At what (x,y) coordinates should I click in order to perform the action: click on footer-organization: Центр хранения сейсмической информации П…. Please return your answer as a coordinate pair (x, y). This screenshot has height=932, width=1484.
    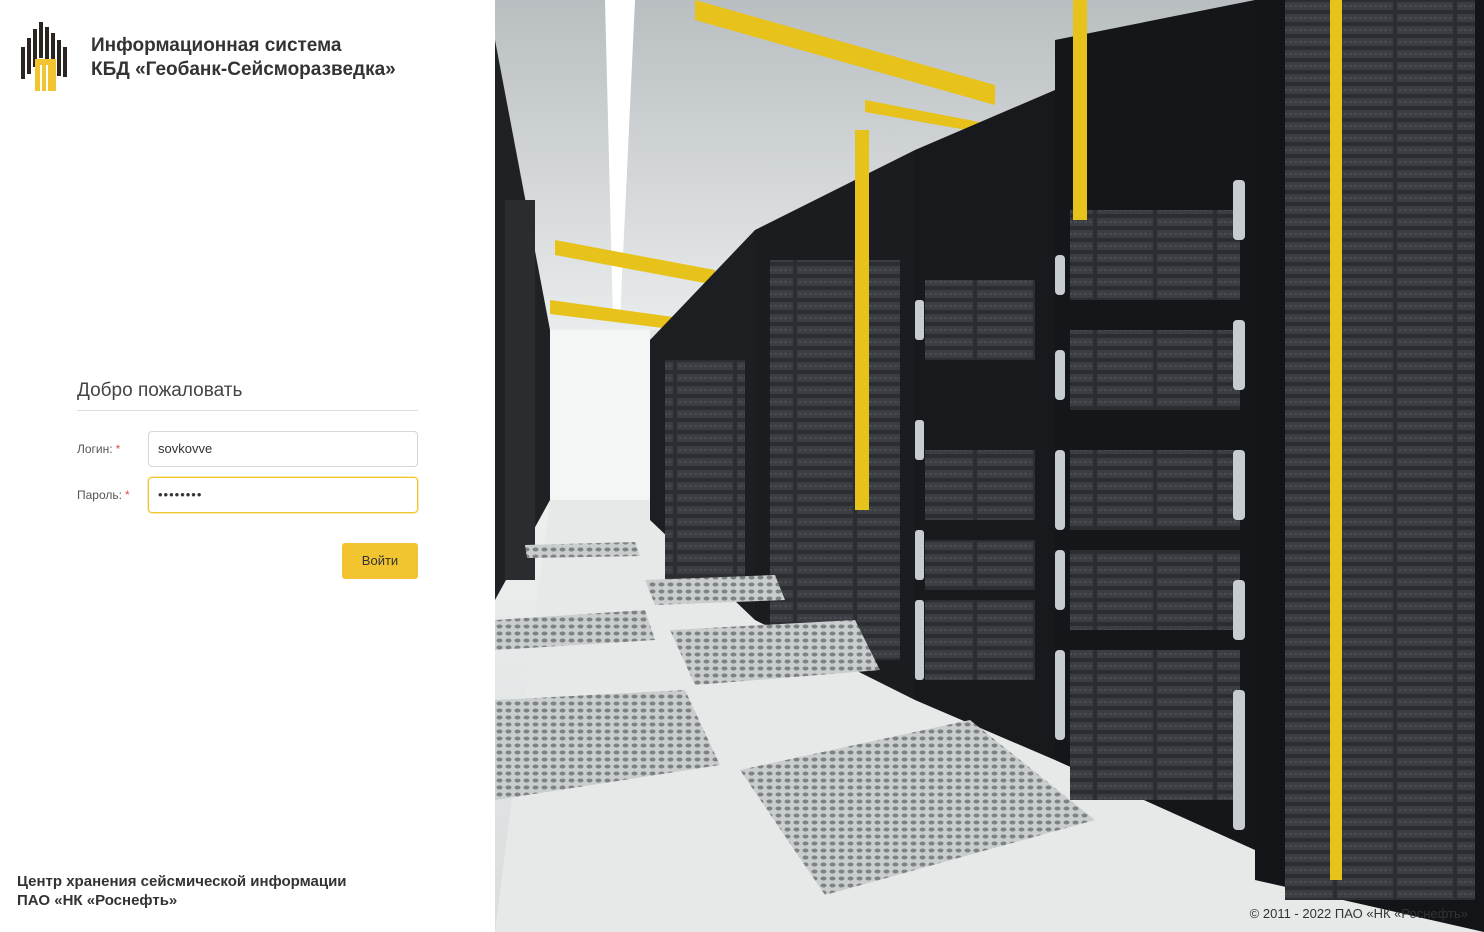
    Looking at the image, I should click on (182, 891).